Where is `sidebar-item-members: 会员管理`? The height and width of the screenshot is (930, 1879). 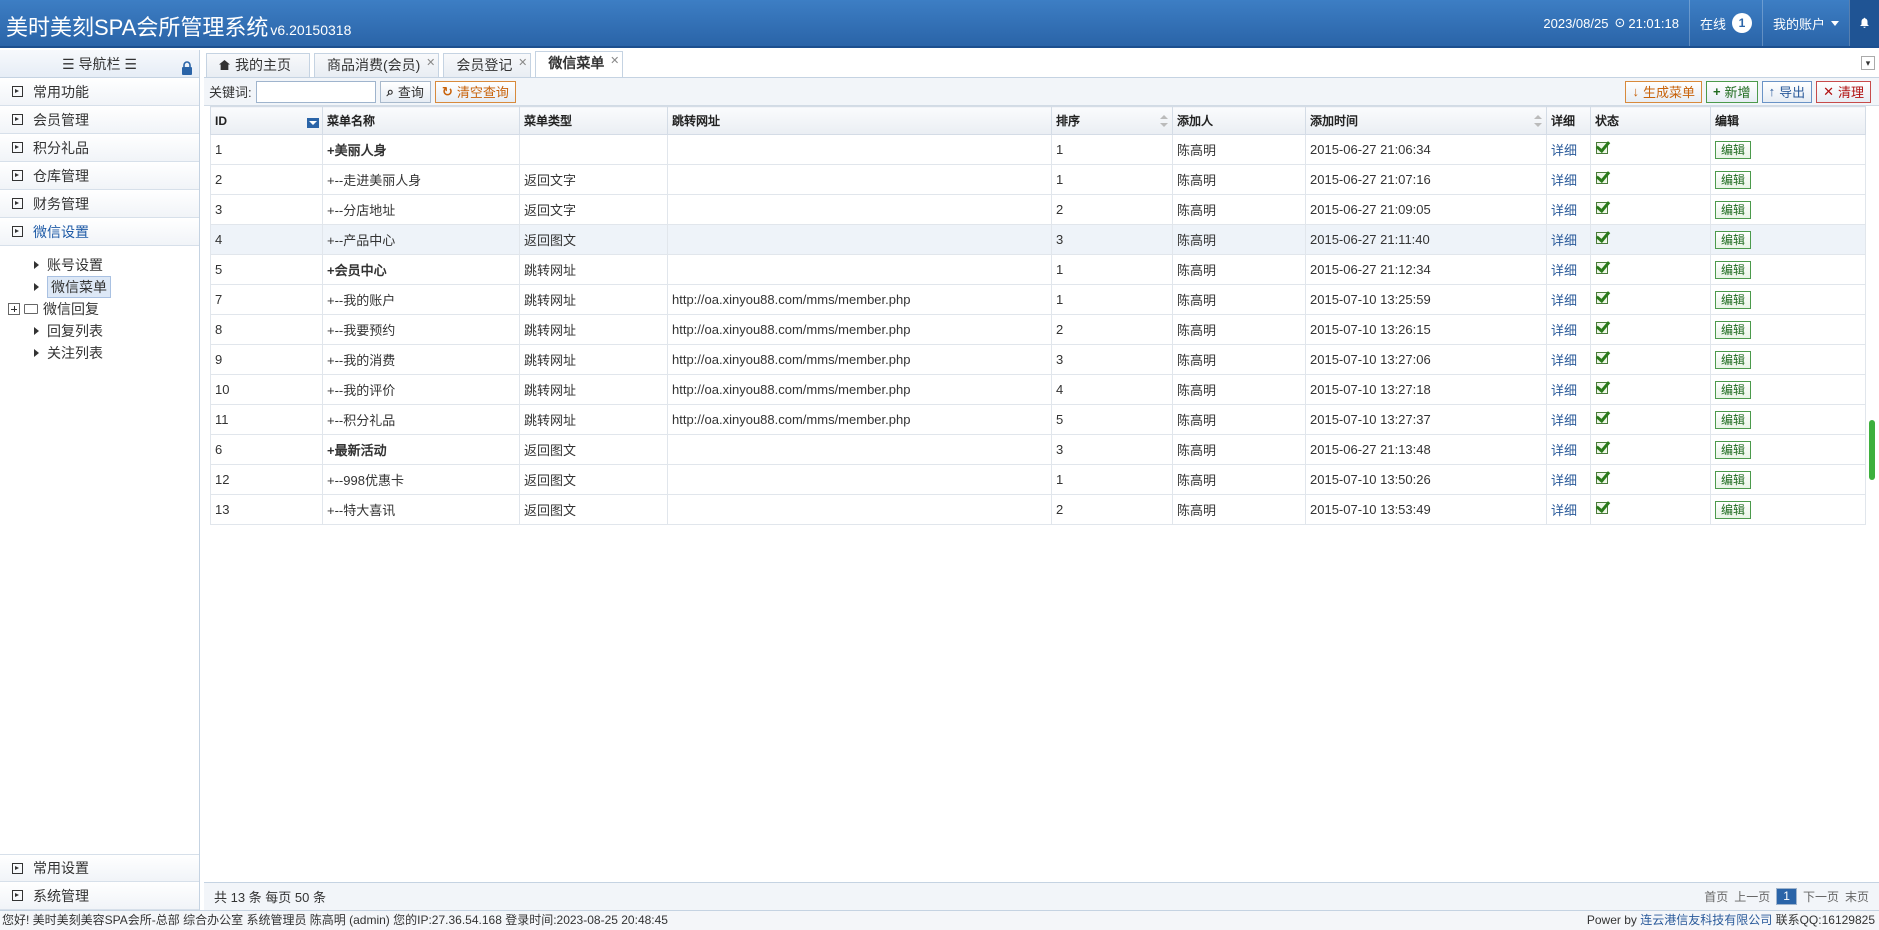 sidebar-item-members: 会员管理 is located at coordinates (99, 120).